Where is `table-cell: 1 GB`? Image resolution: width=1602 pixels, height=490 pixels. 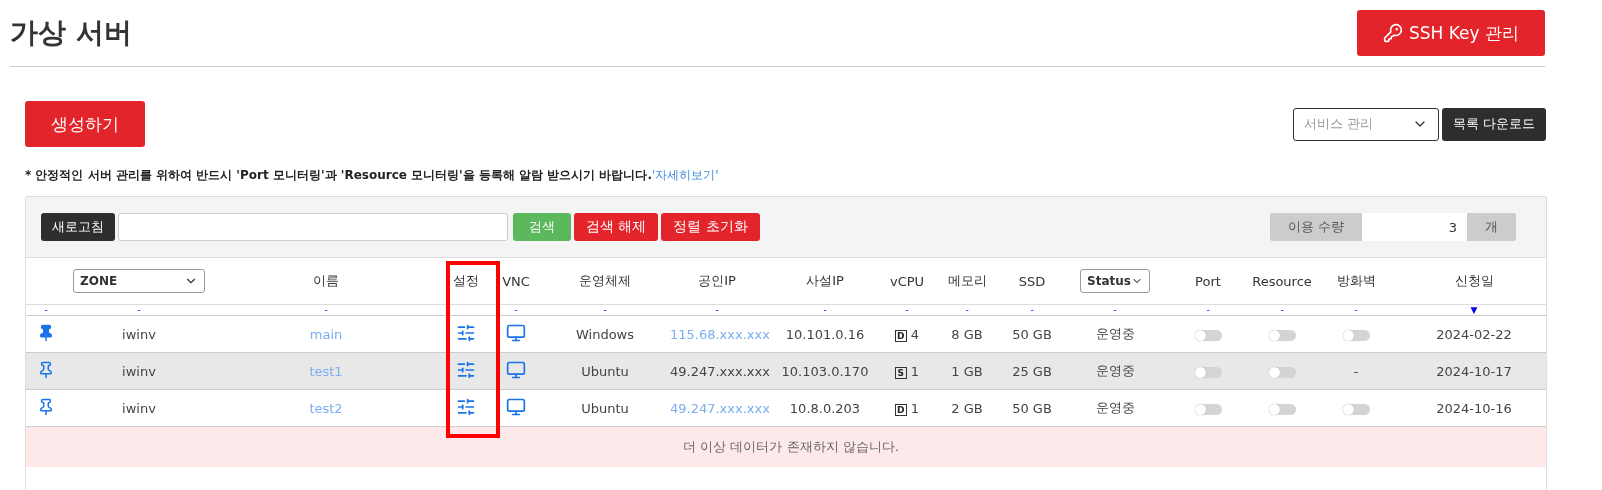
table-cell: 1 GB is located at coordinates (967, 371).